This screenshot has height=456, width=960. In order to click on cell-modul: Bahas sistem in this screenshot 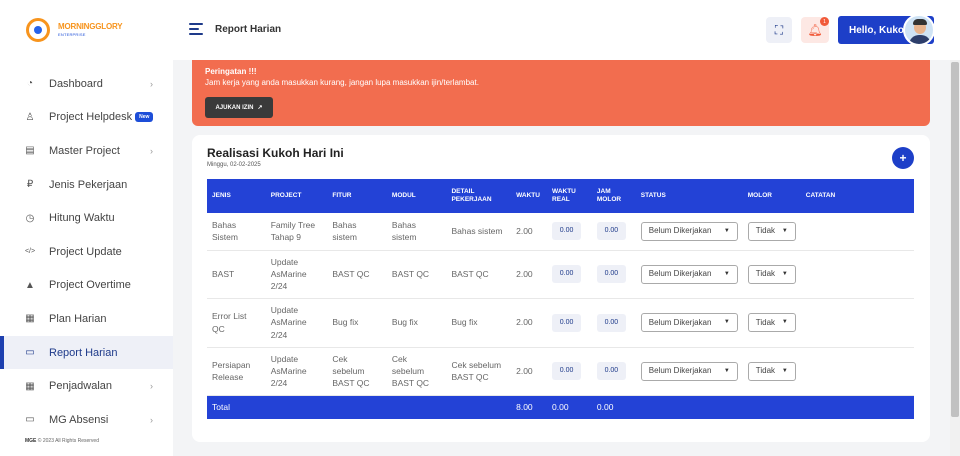, I will do `click(416, 232)`.